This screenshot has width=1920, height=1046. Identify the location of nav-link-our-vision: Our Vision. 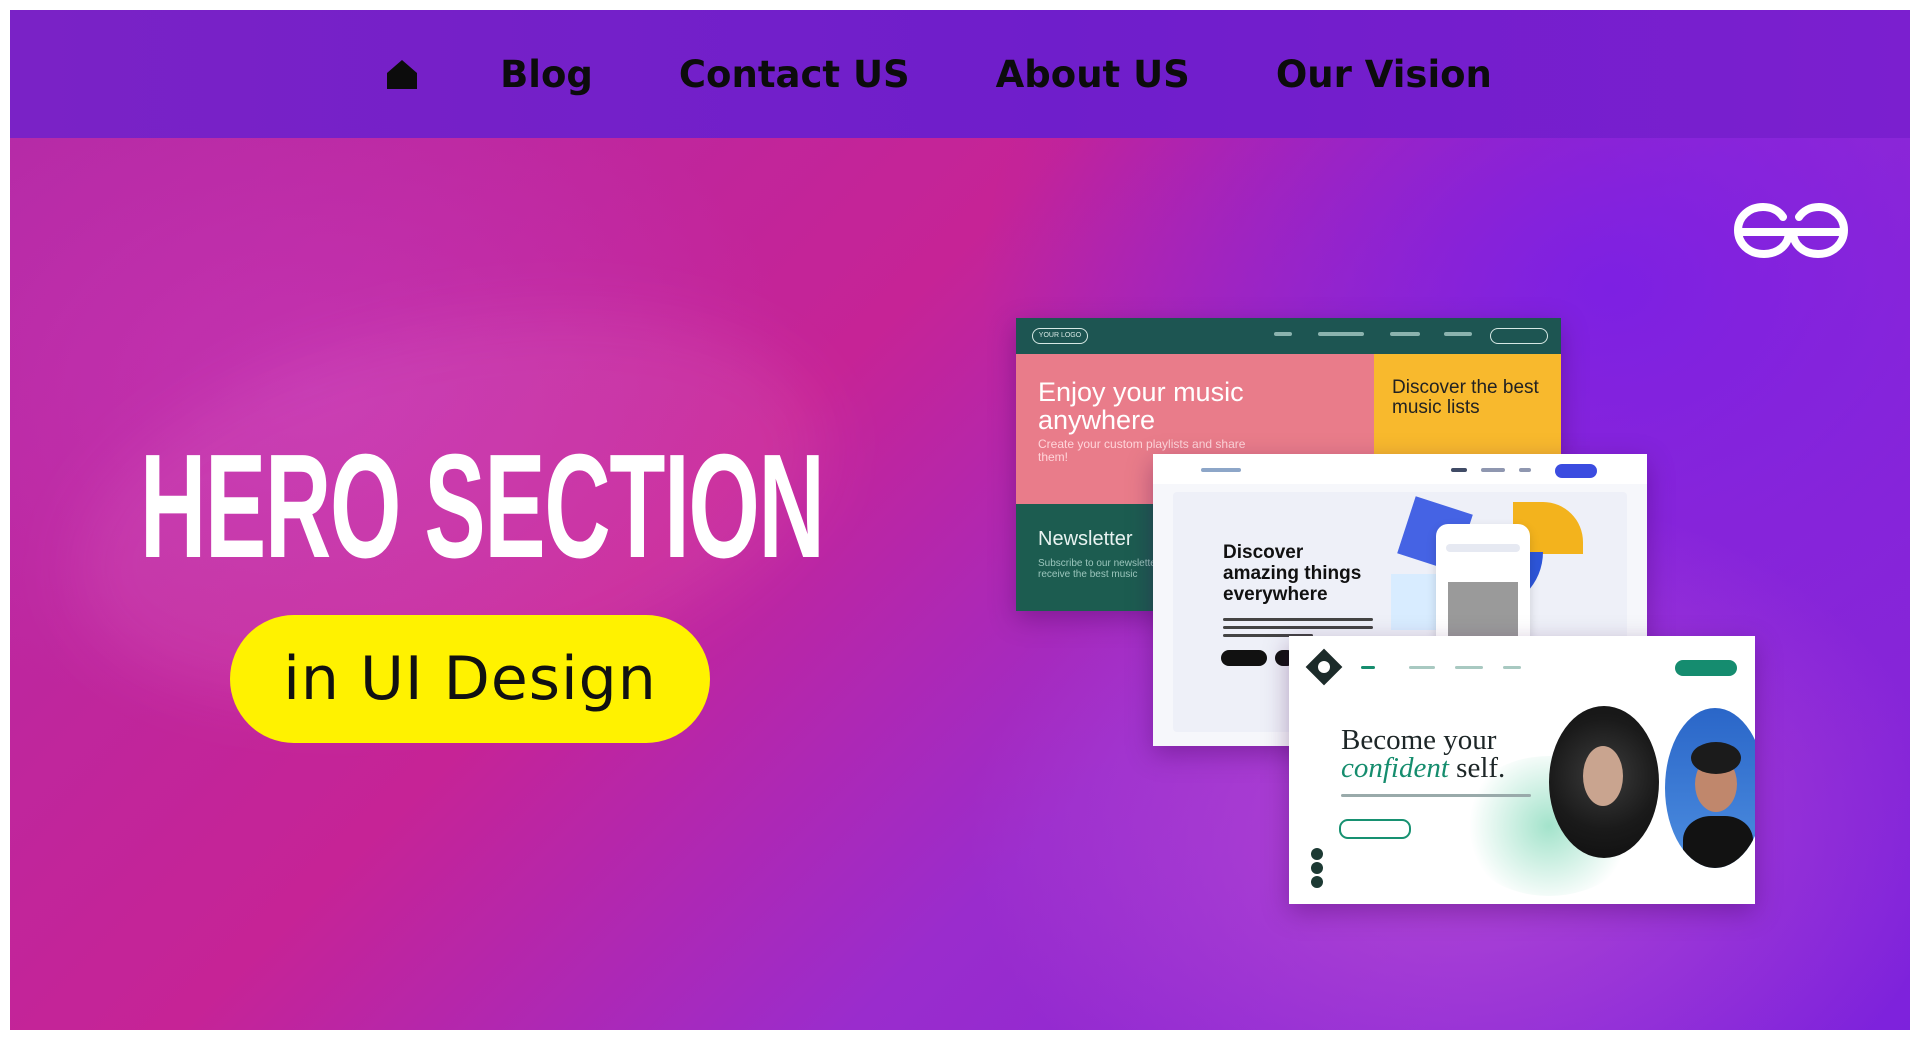
(1384, 74).